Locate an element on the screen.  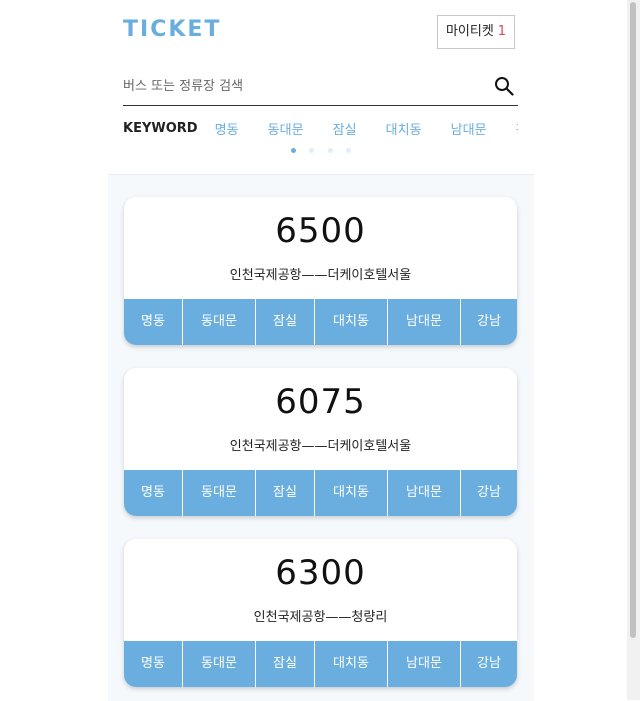
route-description: 인천국제공항——청량리 is located at coordinates (320, 617).